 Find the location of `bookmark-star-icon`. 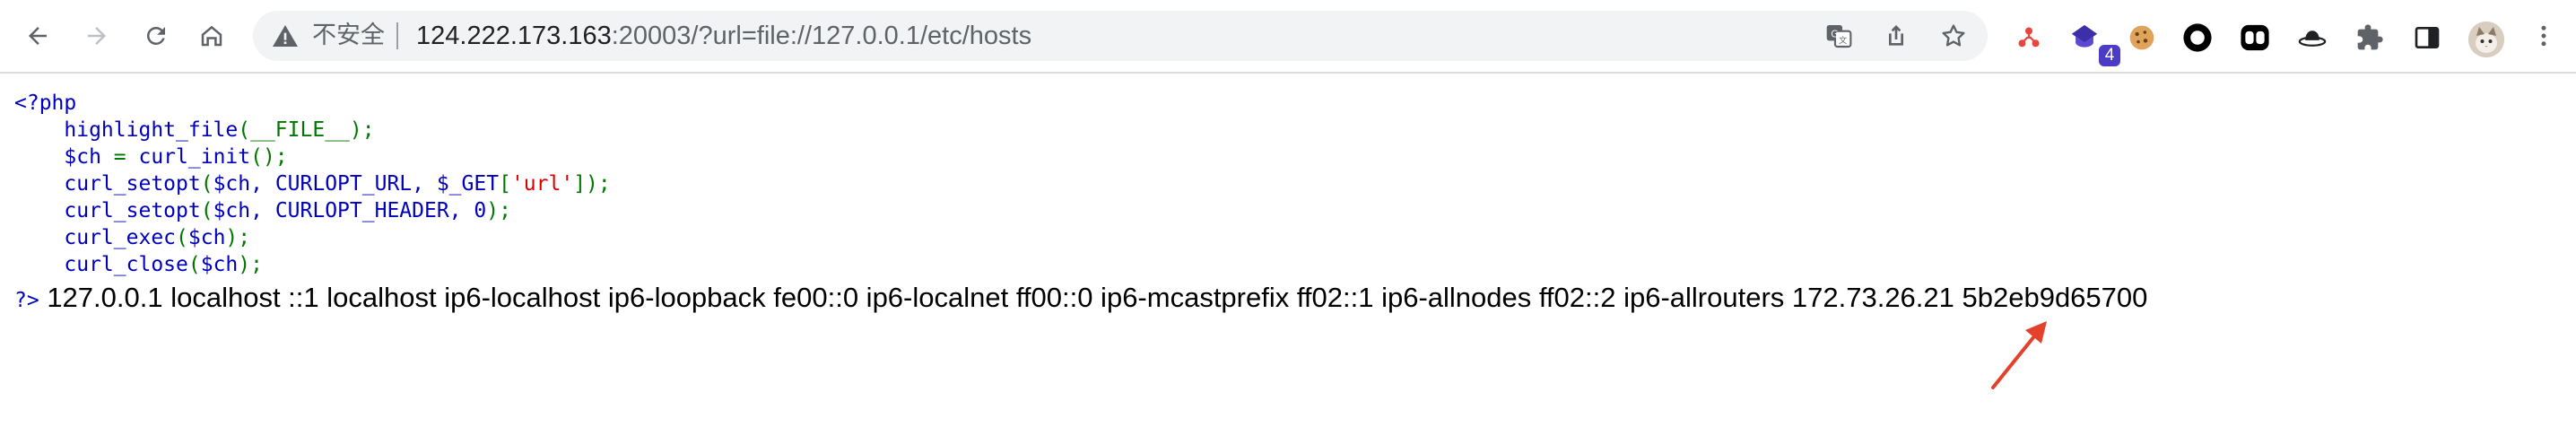

bookmark-star-icon is located at coordinates (1953, 36).